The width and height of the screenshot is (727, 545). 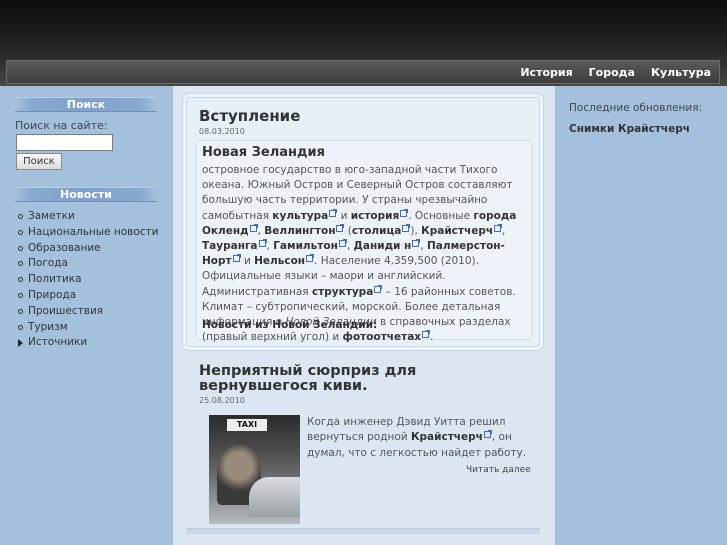 I want to click on news-item-national: Национальные новости, so click(x=87, y=233).